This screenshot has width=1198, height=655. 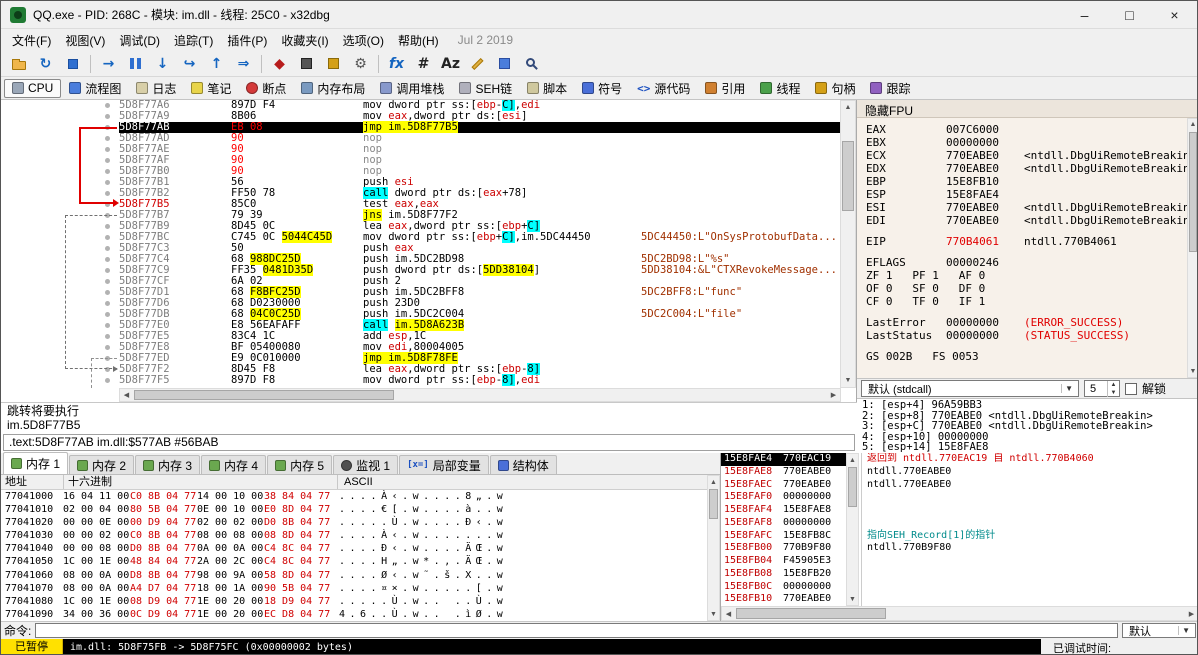 What do you see at coordinates (1026, 220) in the screenshot?
I see `register-row: EDI 770EABE0 <ntdll.DbgUiRemoteBreakin>` at bounding box center [1026, 220].